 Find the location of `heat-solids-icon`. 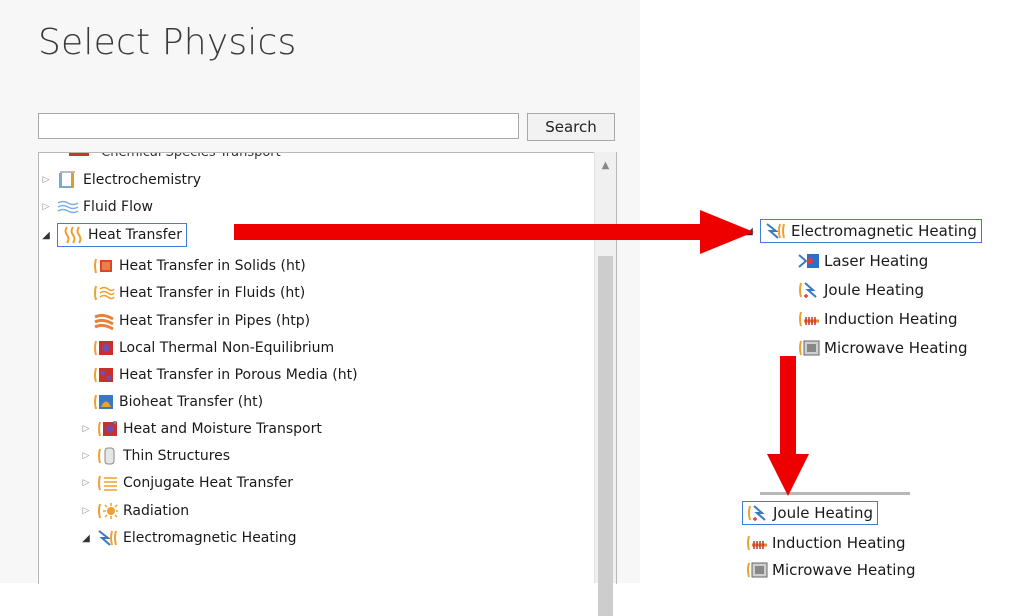

heat-solids-icon is located at coordinates (104, 266).